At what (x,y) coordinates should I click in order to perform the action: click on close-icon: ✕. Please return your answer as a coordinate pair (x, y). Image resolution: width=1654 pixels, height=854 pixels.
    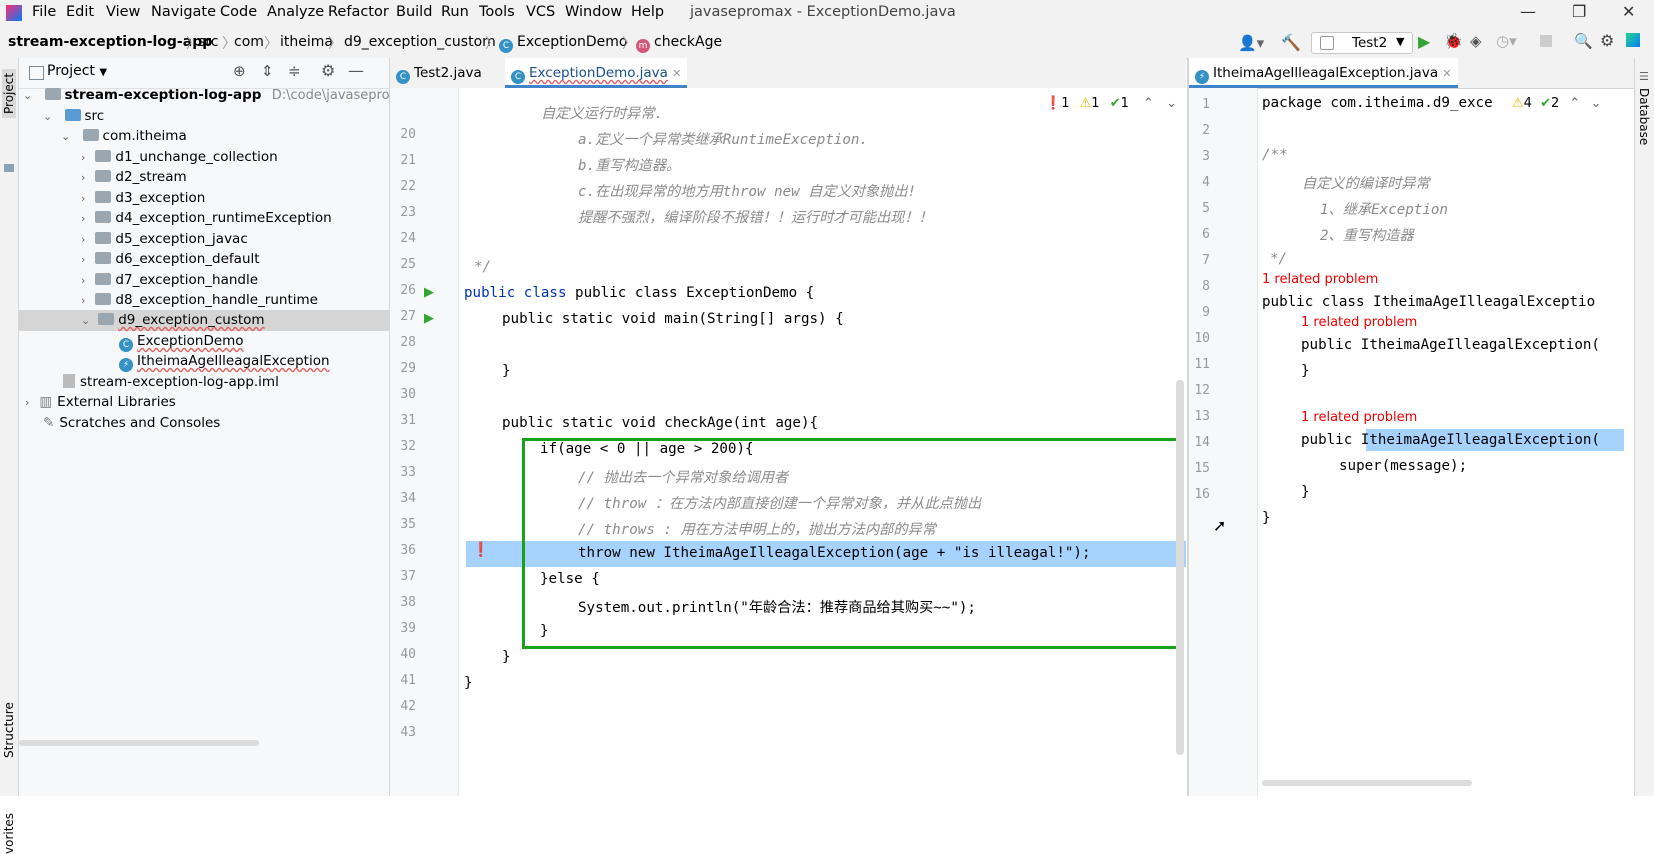
    Looking at the image, I should click on (1628, 11).